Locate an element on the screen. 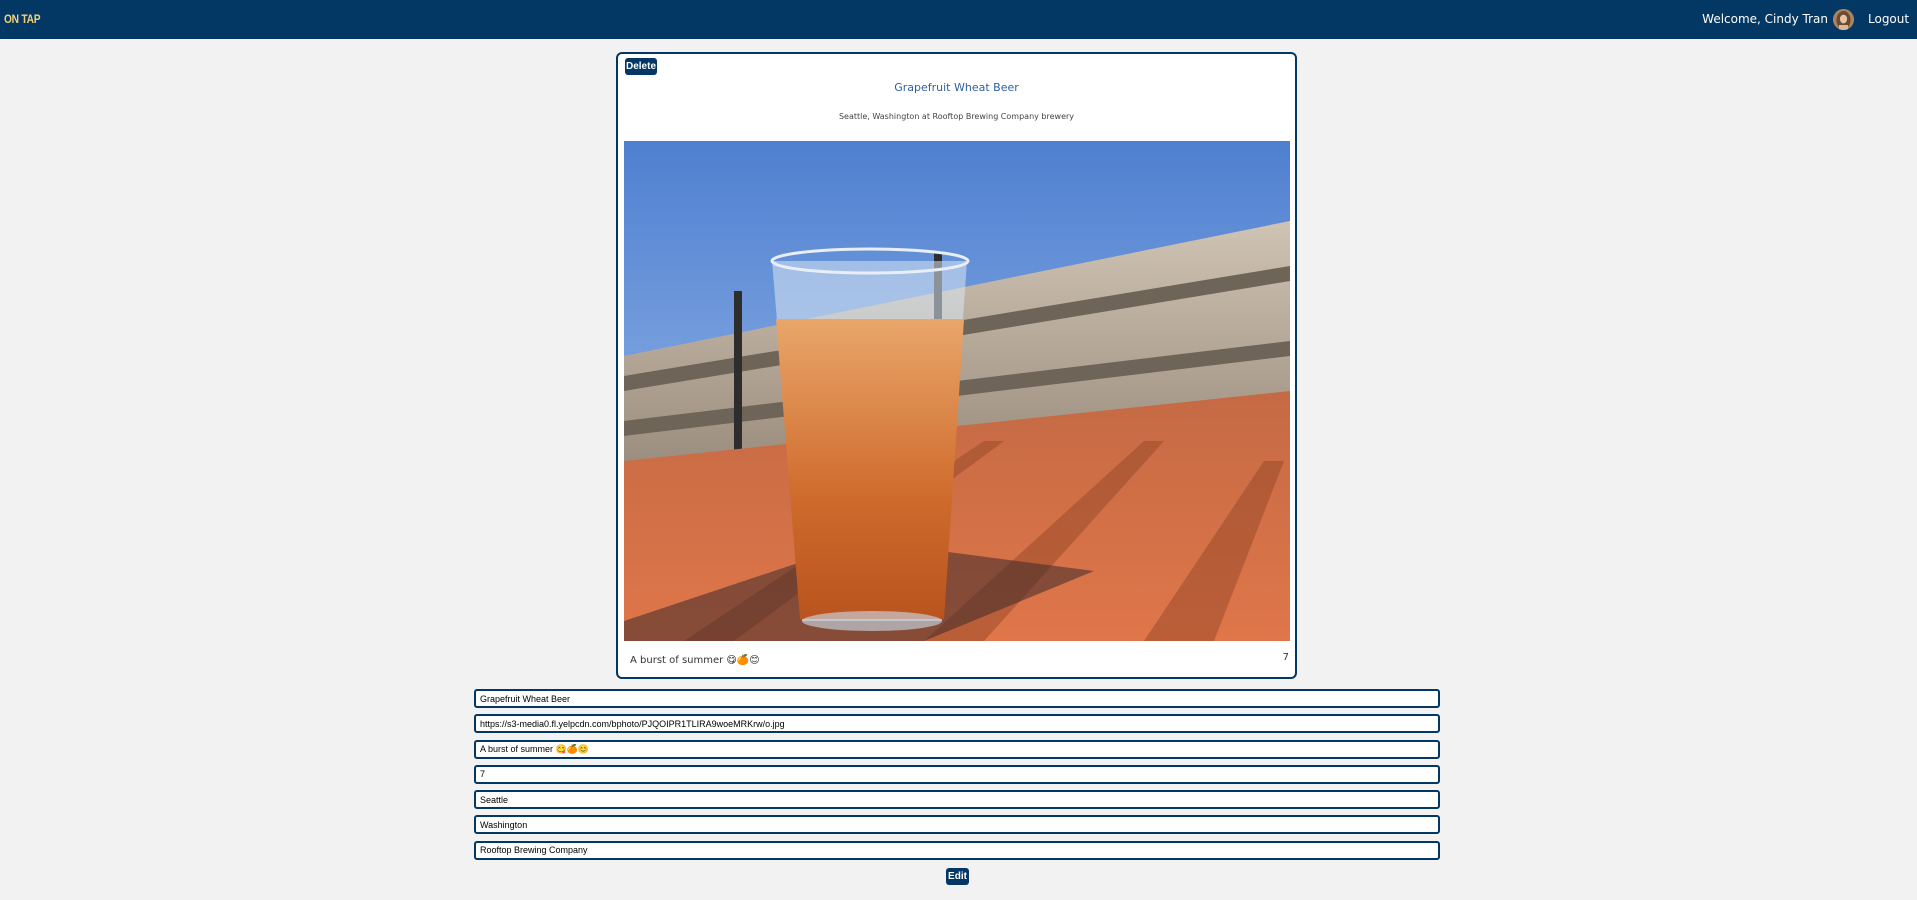 Image resolution: width=1917 pixels, height=900 pixels. delete-button: Delete is located at coordinates (641, 66).